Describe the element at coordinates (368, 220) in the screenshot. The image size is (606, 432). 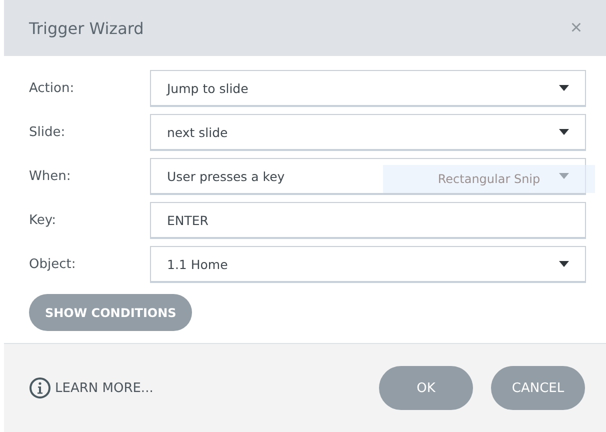
I see `input-field: ENTER` at that location.